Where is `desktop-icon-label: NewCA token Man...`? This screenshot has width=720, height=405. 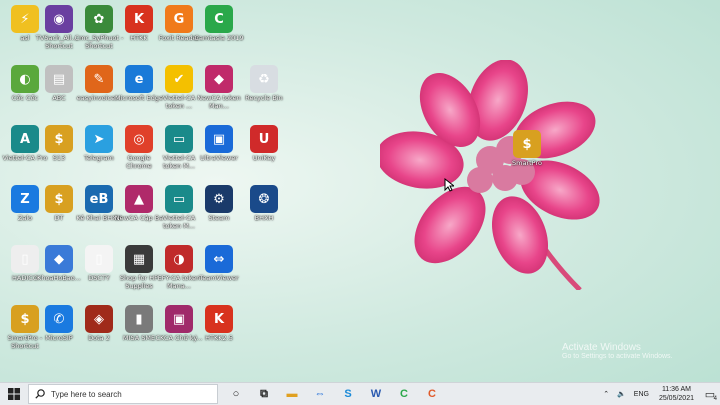 desktop-icon-label: NewCA token Man... is located at coordinates (219, 102).